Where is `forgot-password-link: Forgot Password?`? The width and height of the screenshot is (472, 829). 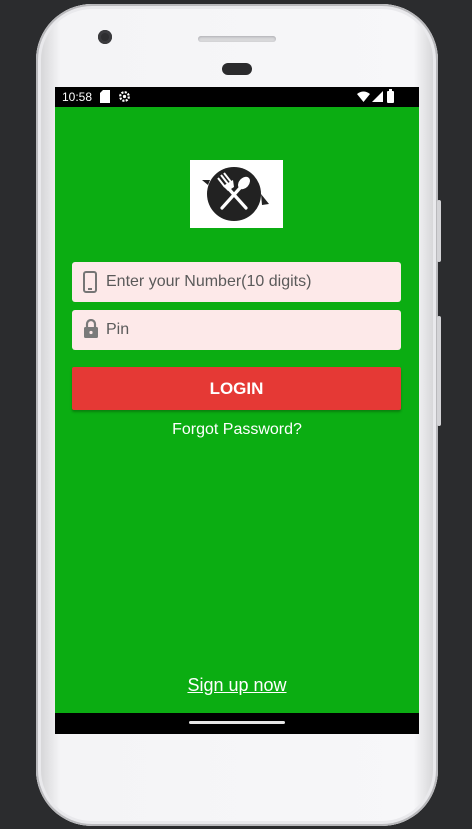
forgot-password-link: Forgot Password? is located at coordinates (237, 430).